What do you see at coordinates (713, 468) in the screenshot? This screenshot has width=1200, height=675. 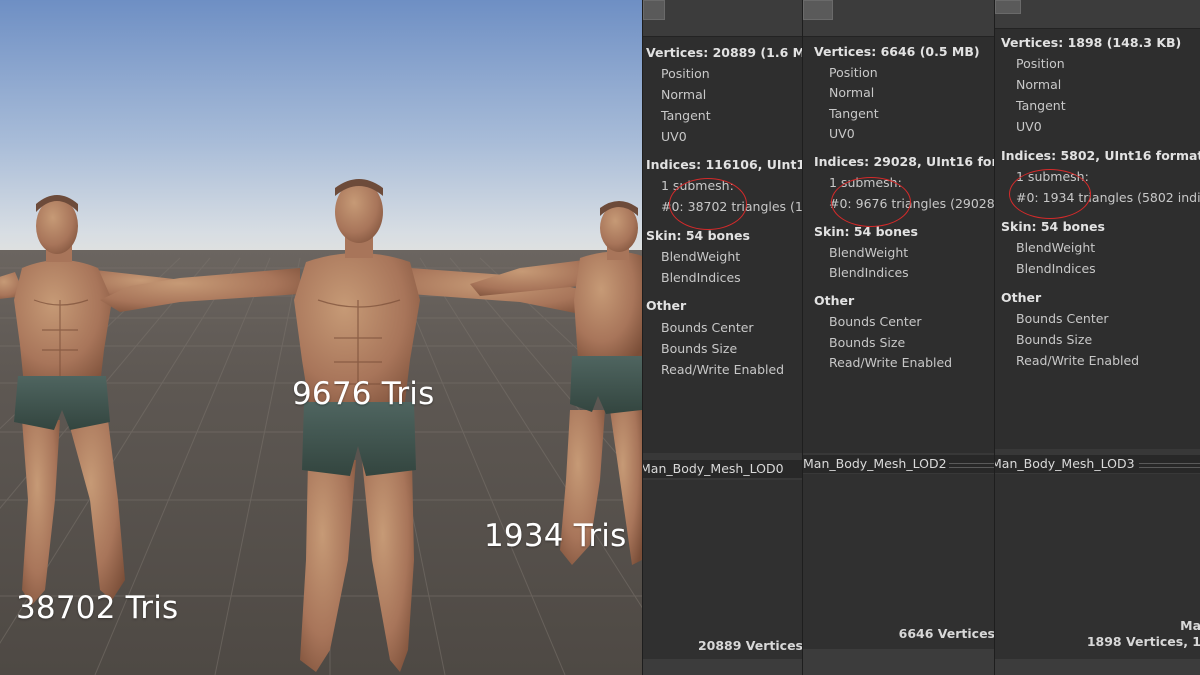 I see `mesh-name-label: Man_Body_Mesh_LOD0` at bounding box center [713, 468].